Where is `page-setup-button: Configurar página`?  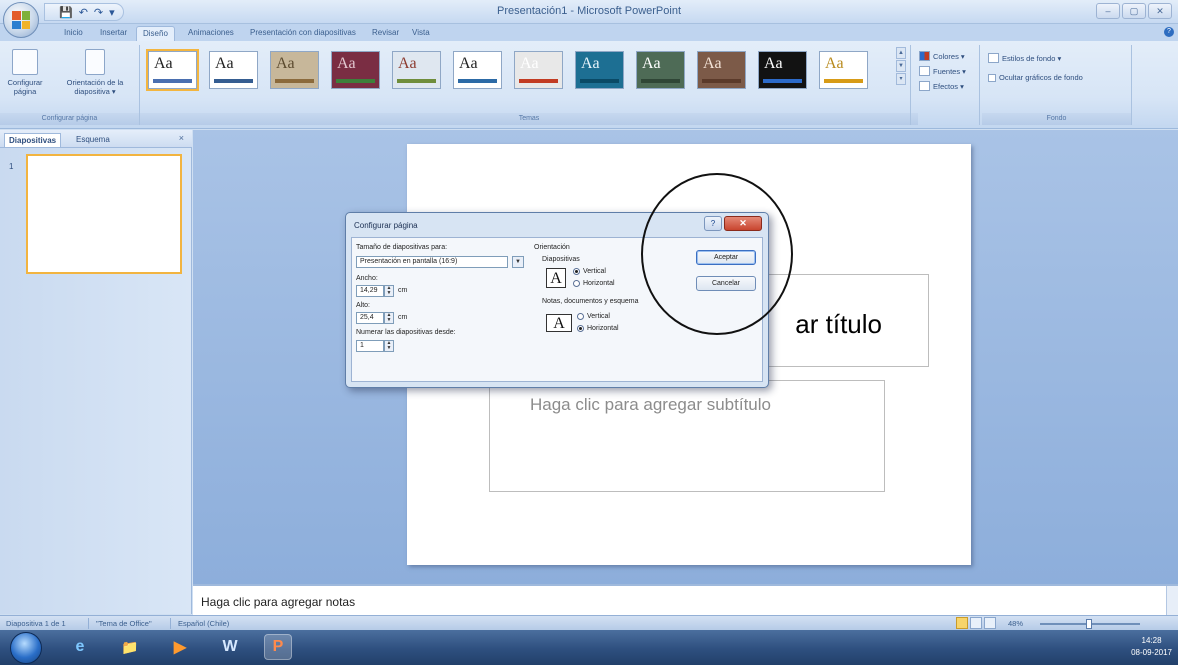 page-setup-button: Configurar página is located at coordinates (25, 72).